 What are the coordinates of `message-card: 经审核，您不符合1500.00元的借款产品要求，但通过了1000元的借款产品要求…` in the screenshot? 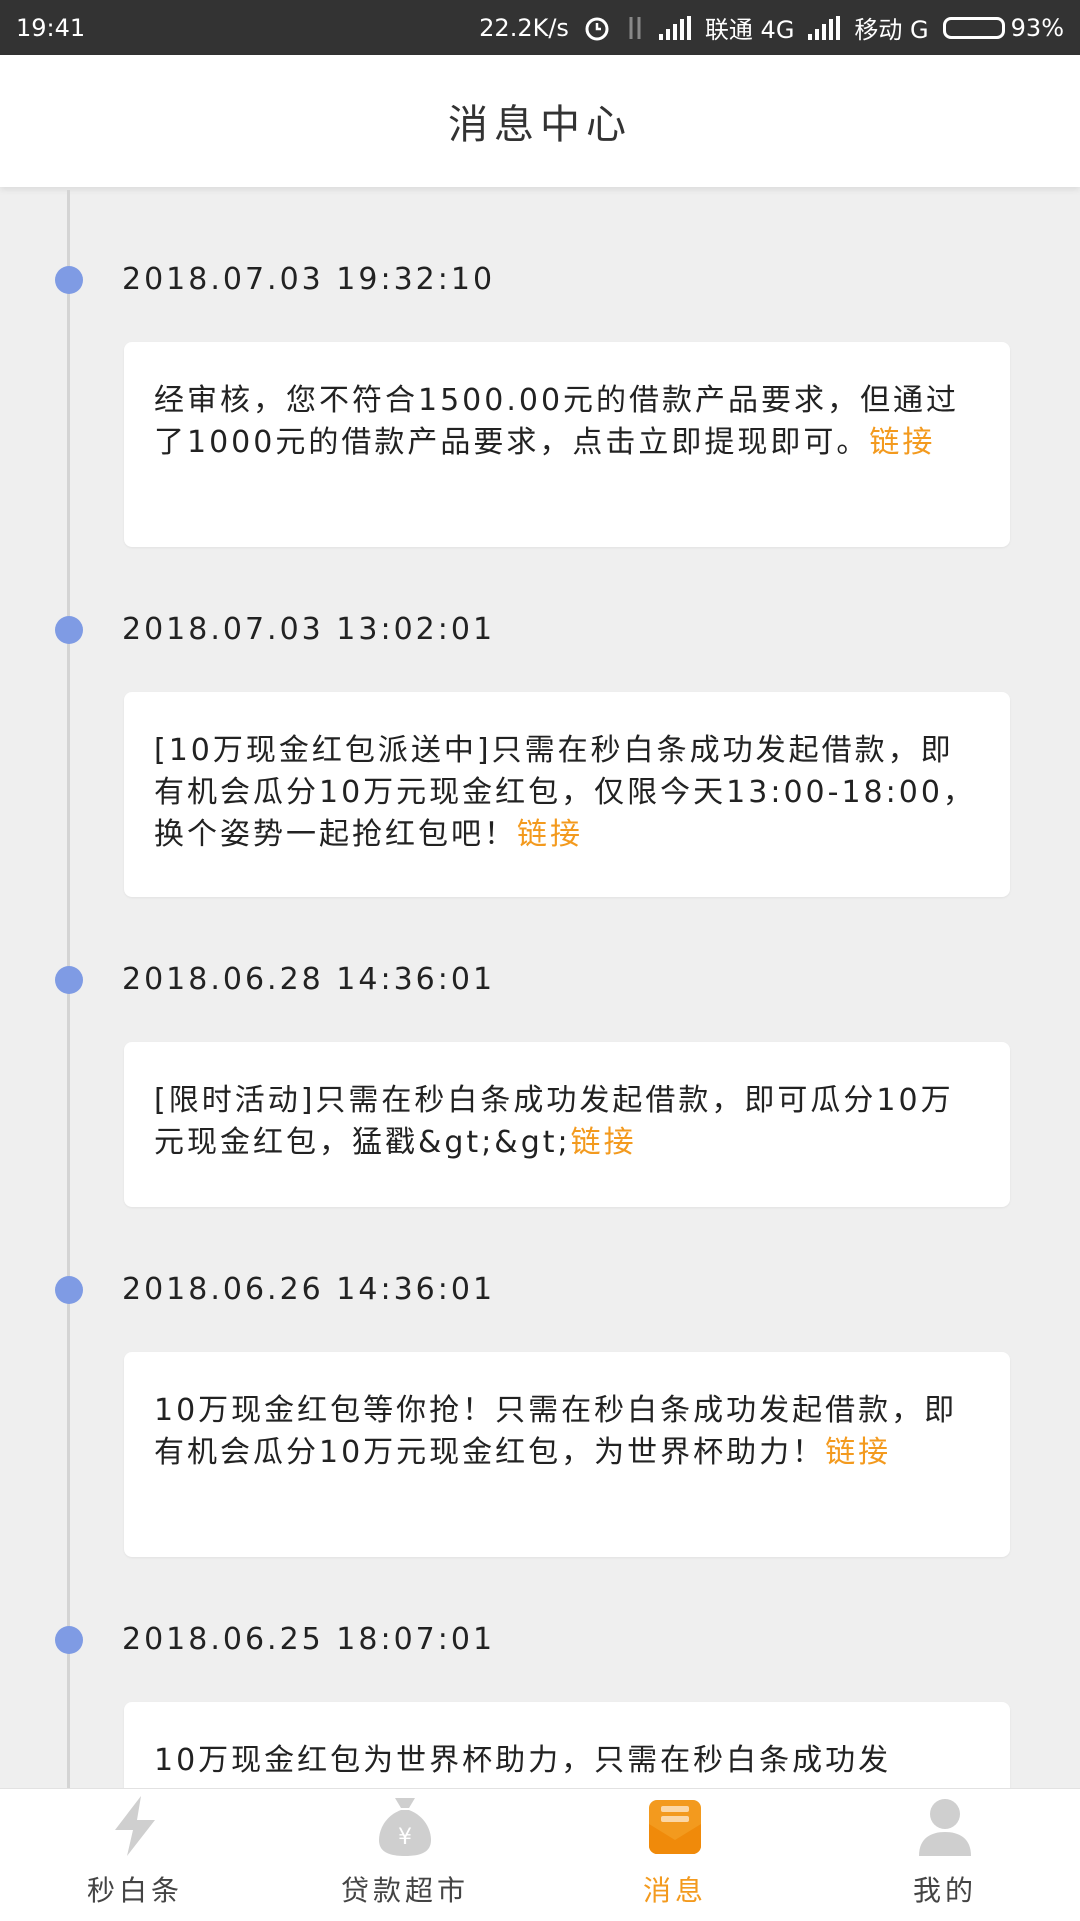 It's located at (567, 444).